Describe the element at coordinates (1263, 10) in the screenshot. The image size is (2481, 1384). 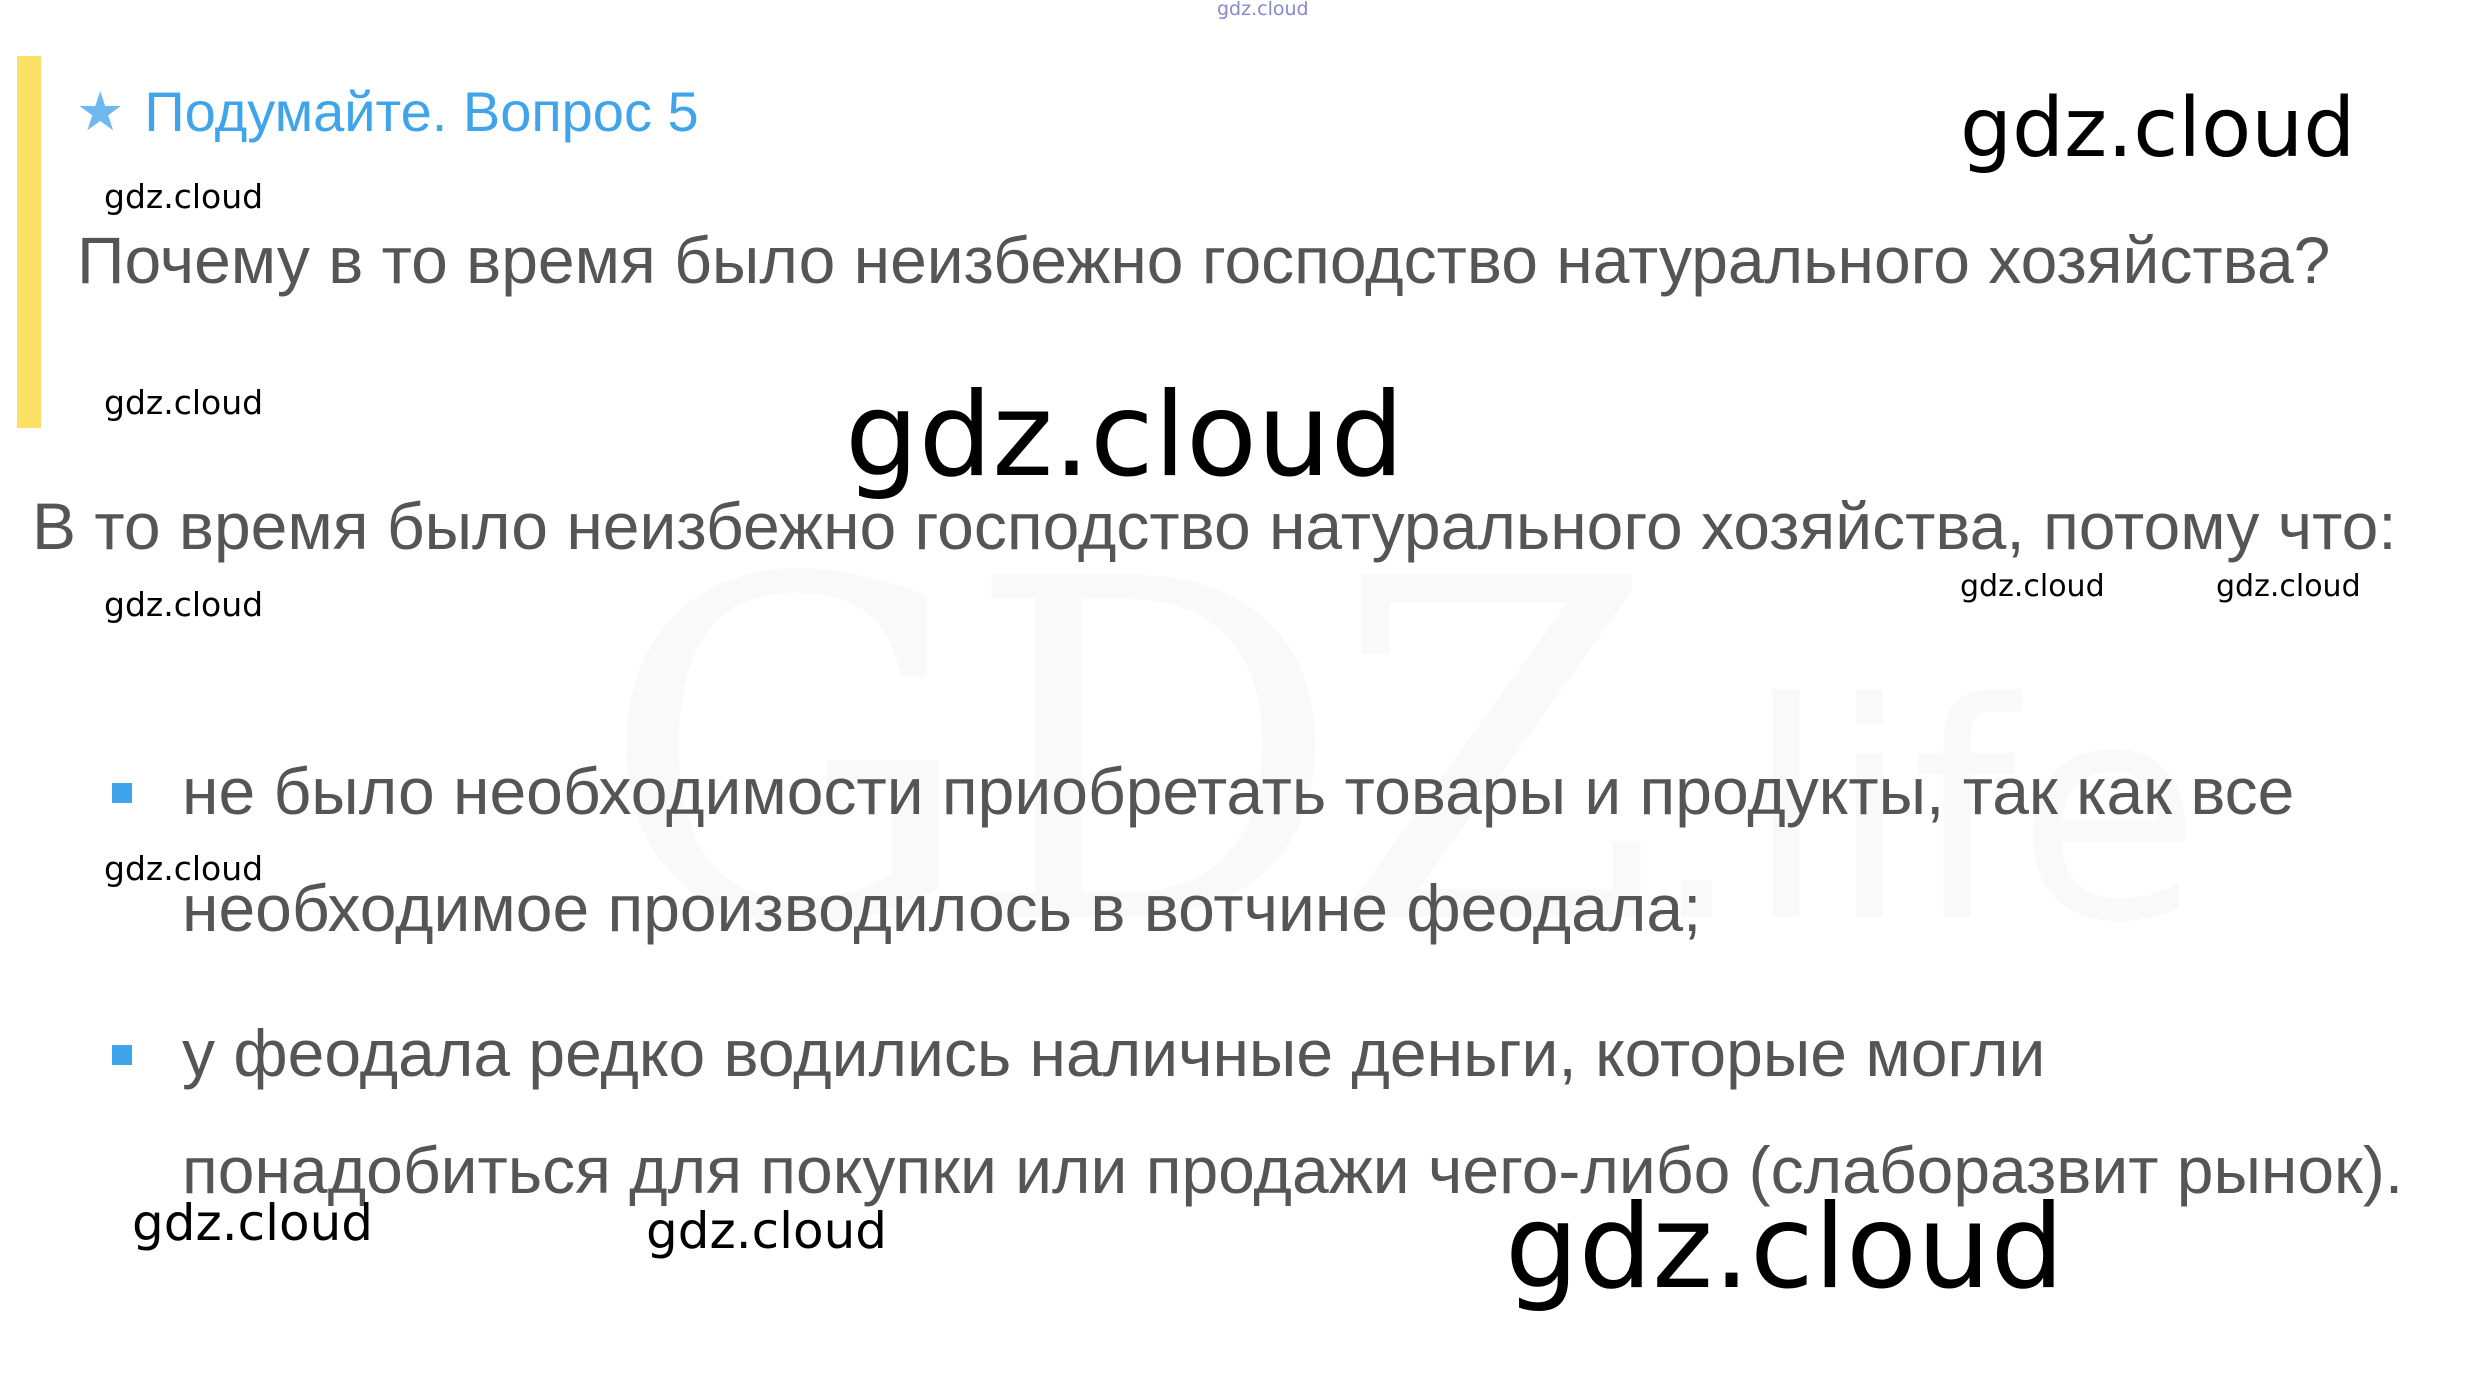
I see `top-watermark: gdz.cloud` at that location.